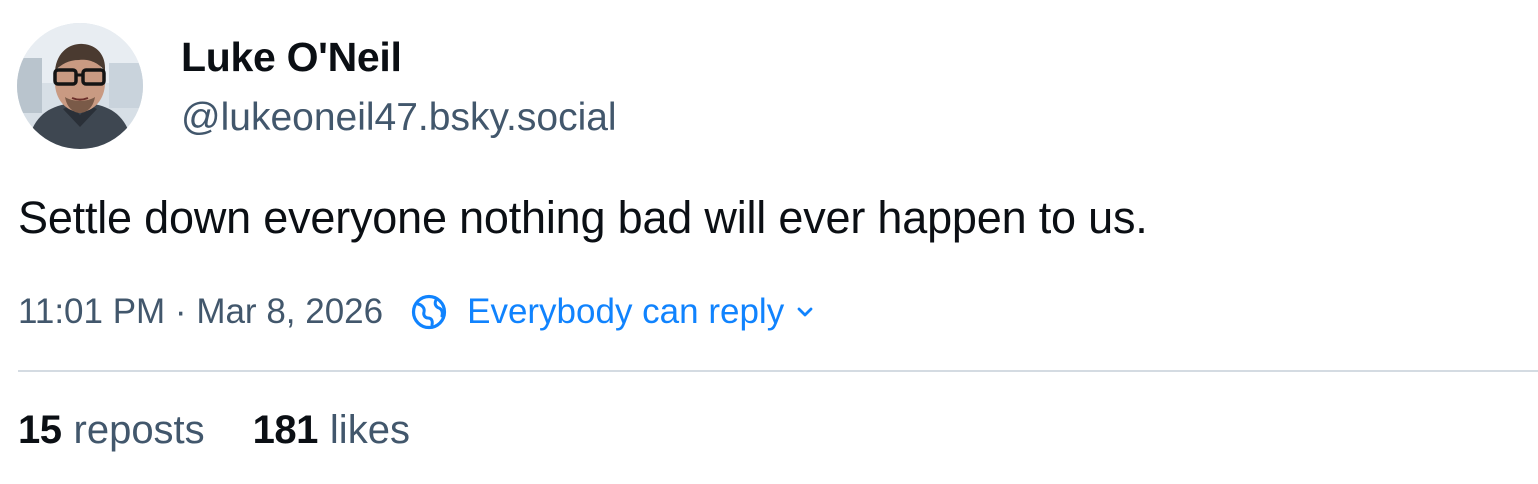  Describe the element at coordinates (200, 312) in the screenshot. I see `post-timestamp: 11:01 PM · Mar 8, 2026` at that location.